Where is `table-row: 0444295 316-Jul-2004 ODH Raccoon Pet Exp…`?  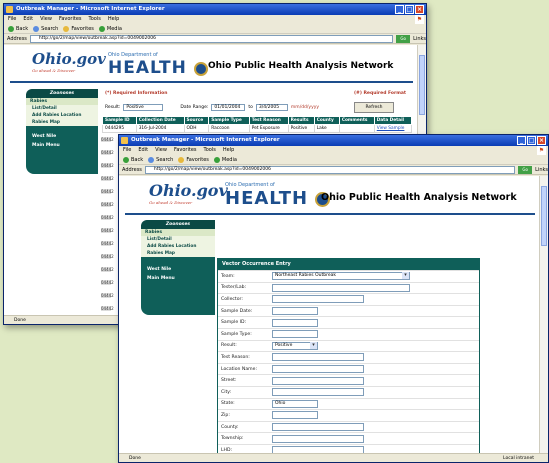 table-row: 0444295 316-Jul-2004 ODH Raccoon Pet Exp… is located at coordinates (257, 128).